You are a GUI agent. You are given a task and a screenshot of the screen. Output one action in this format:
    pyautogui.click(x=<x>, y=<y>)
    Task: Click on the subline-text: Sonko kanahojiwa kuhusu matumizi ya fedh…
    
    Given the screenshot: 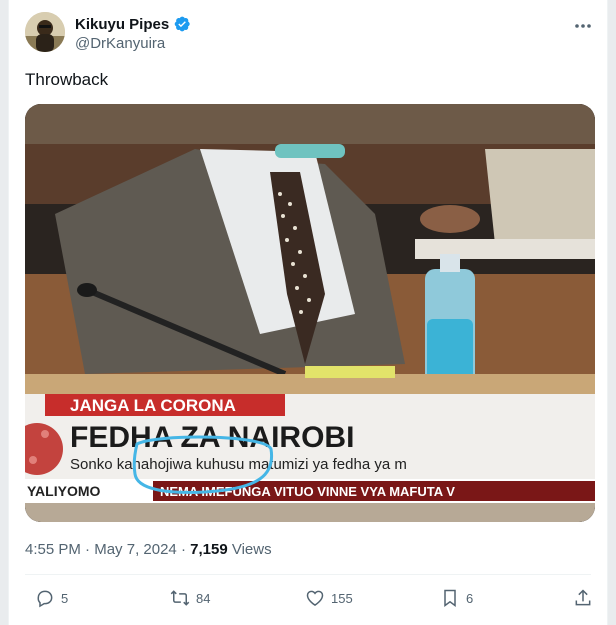 What is the action you would take?
    pyautogui.click(x=238, y=464)
    